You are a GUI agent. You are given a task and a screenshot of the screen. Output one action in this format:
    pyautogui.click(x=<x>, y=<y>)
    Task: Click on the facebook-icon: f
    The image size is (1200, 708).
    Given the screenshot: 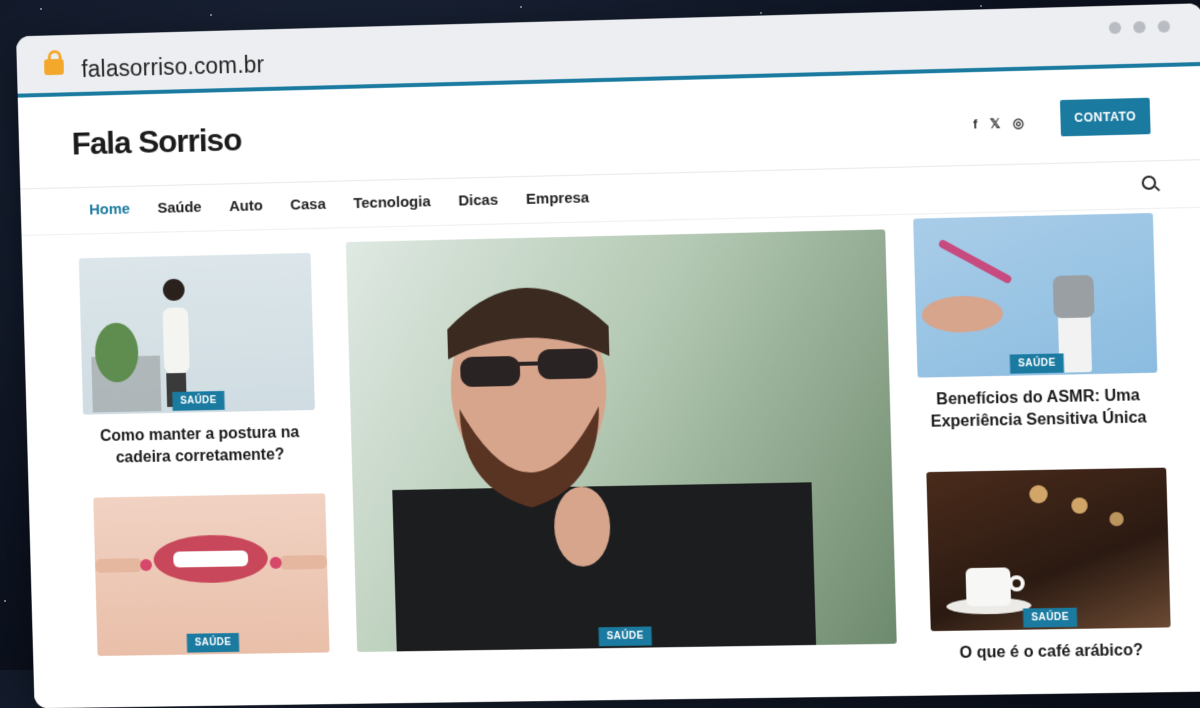 What is the action you would take?
    pyautogui.click(x=975, y=124)
    